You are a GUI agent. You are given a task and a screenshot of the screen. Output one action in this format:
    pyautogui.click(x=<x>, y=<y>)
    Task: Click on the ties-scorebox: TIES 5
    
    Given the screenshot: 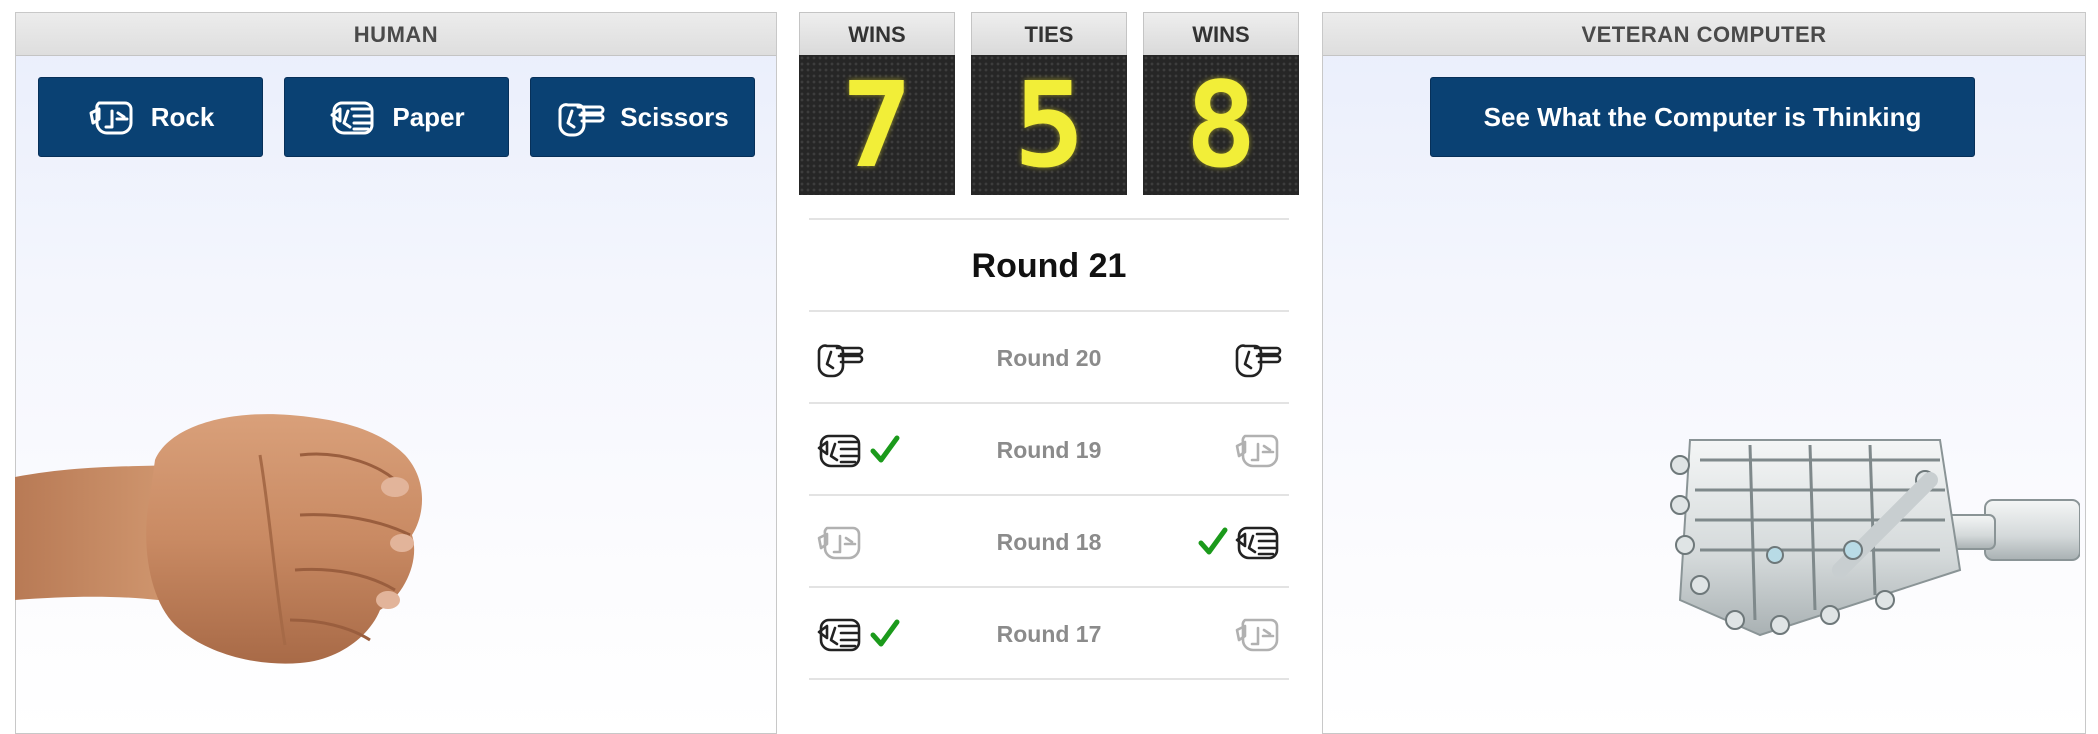 What is the action you would take?
    pyautogui.click(x=1049, y=103)
    